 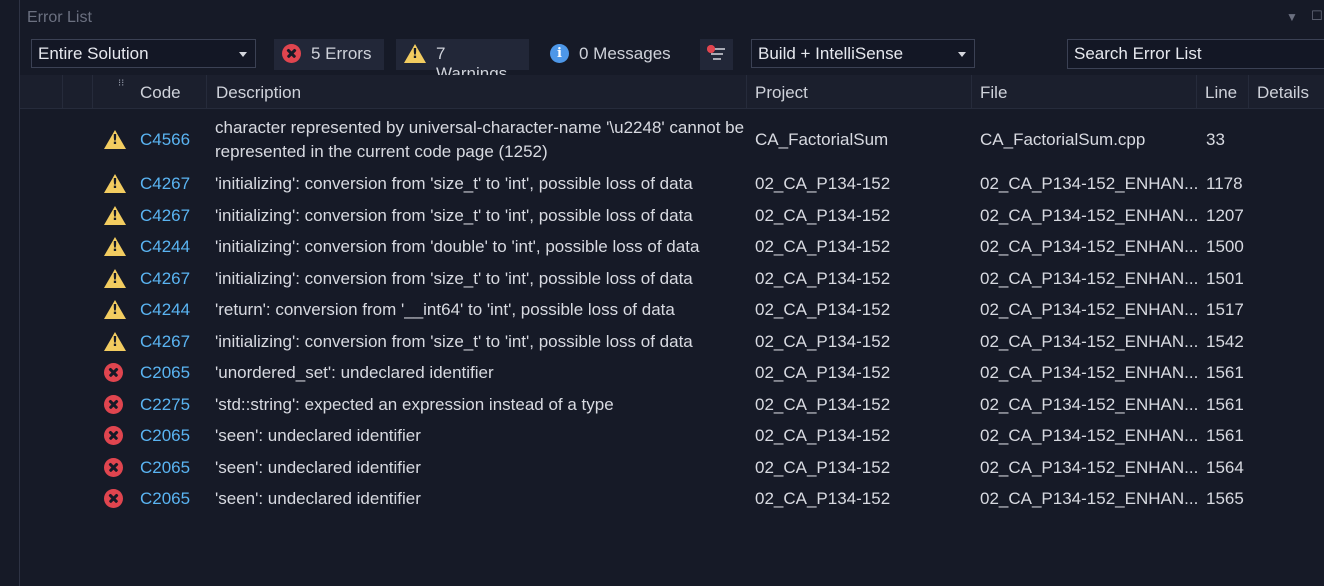 What do you see at coordinates (1225, 341) in the screenshot?
I see `error-line: 1542` at bounding box center [1225, 341].